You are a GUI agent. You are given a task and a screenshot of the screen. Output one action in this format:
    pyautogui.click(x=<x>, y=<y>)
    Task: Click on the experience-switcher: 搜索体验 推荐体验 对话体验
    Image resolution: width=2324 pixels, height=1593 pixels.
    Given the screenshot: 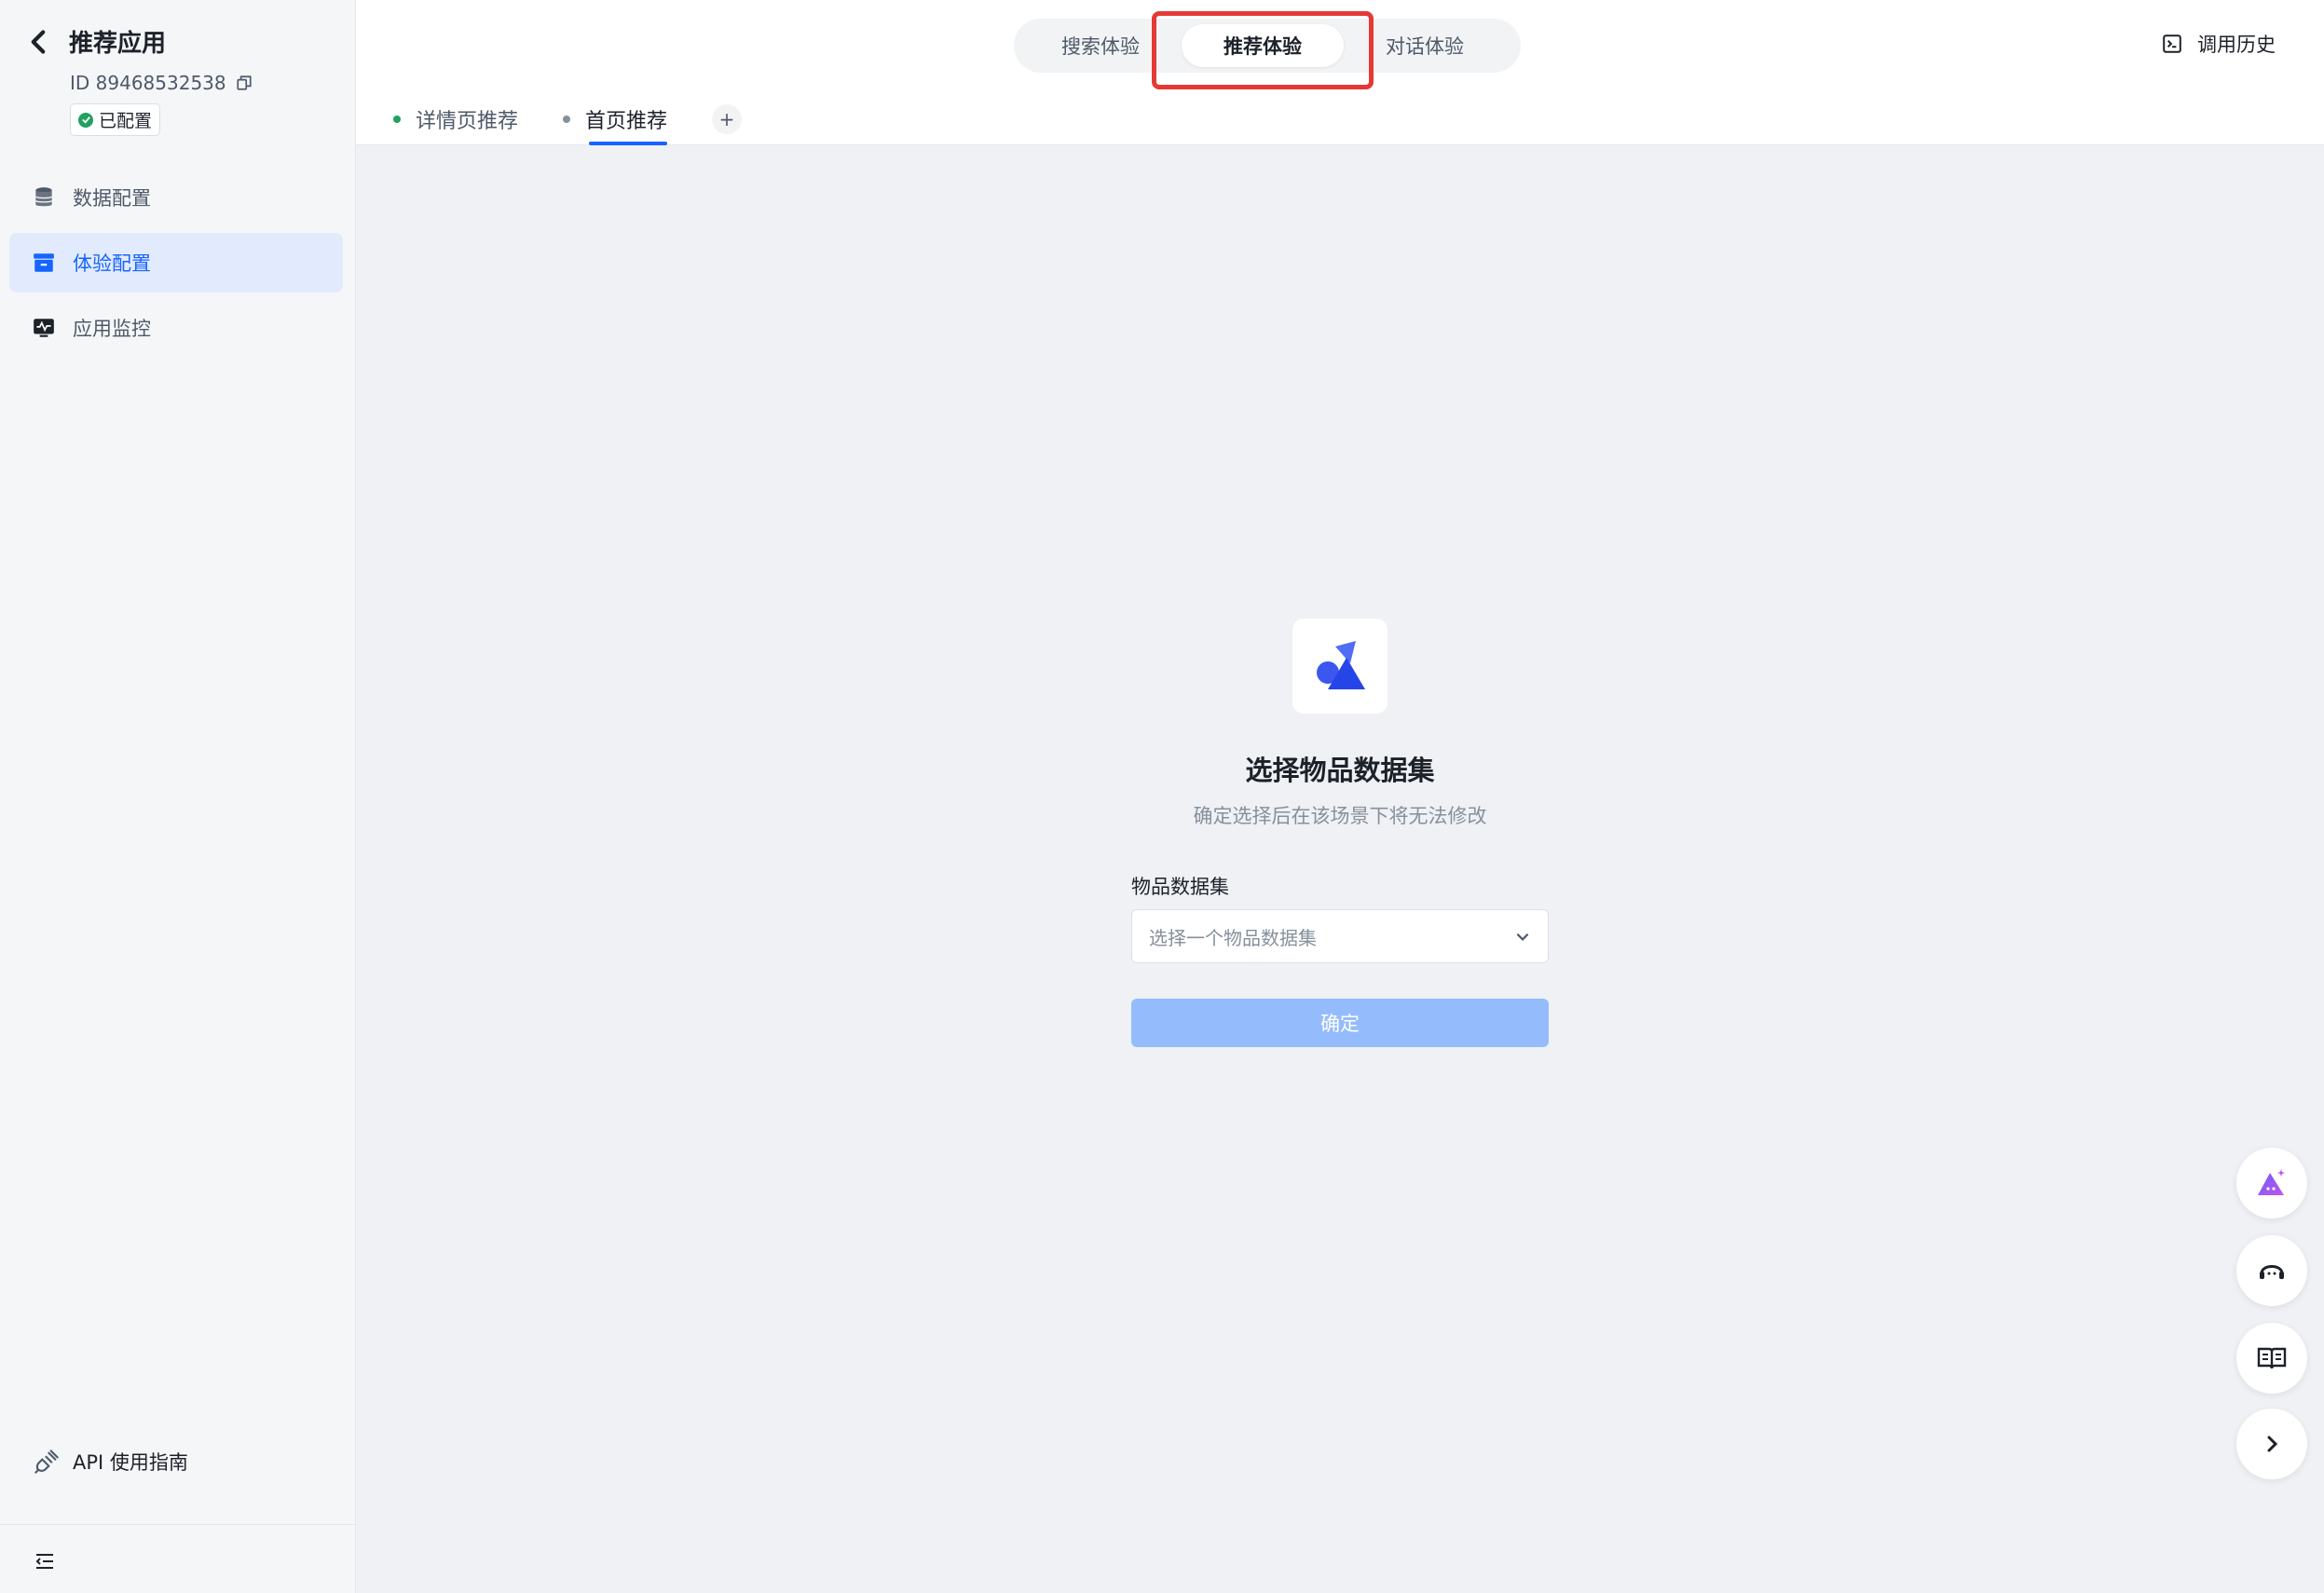 What is the action you would take?
    pyautogui.click(x=1267, y=46)
    